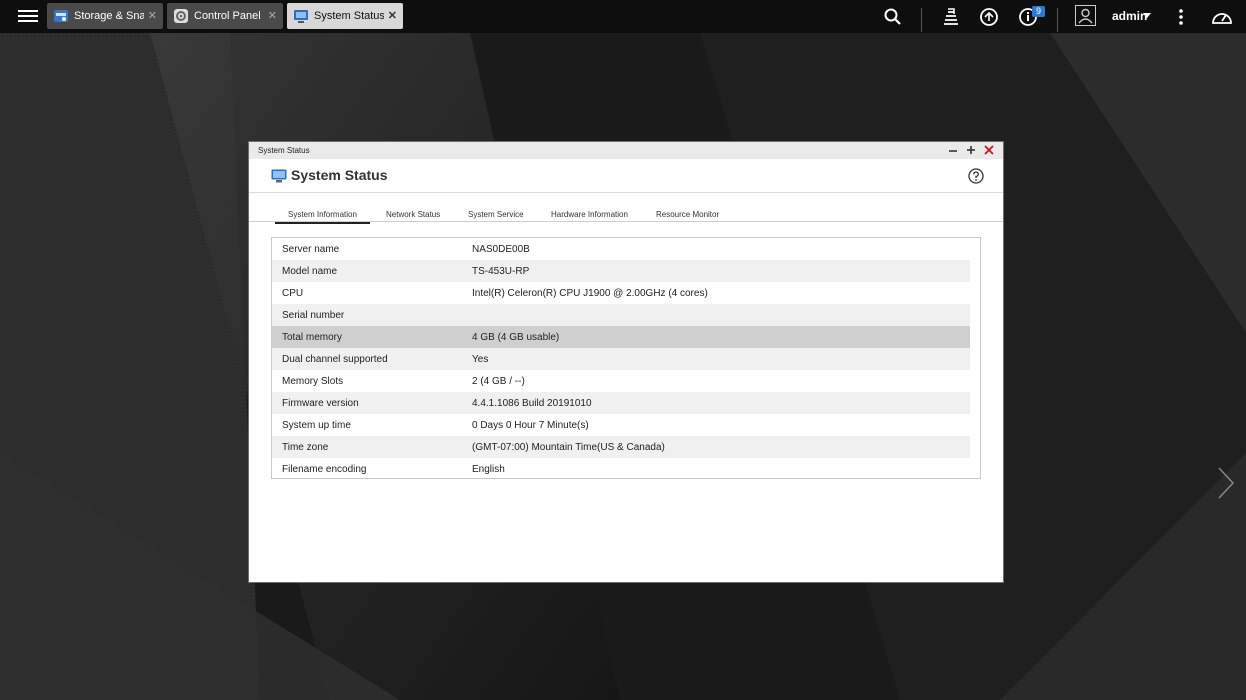 Image resolution: width=1246 pixels, height=700 pixels. I want to click on row-label: Filename encoding, so click(324, 469).